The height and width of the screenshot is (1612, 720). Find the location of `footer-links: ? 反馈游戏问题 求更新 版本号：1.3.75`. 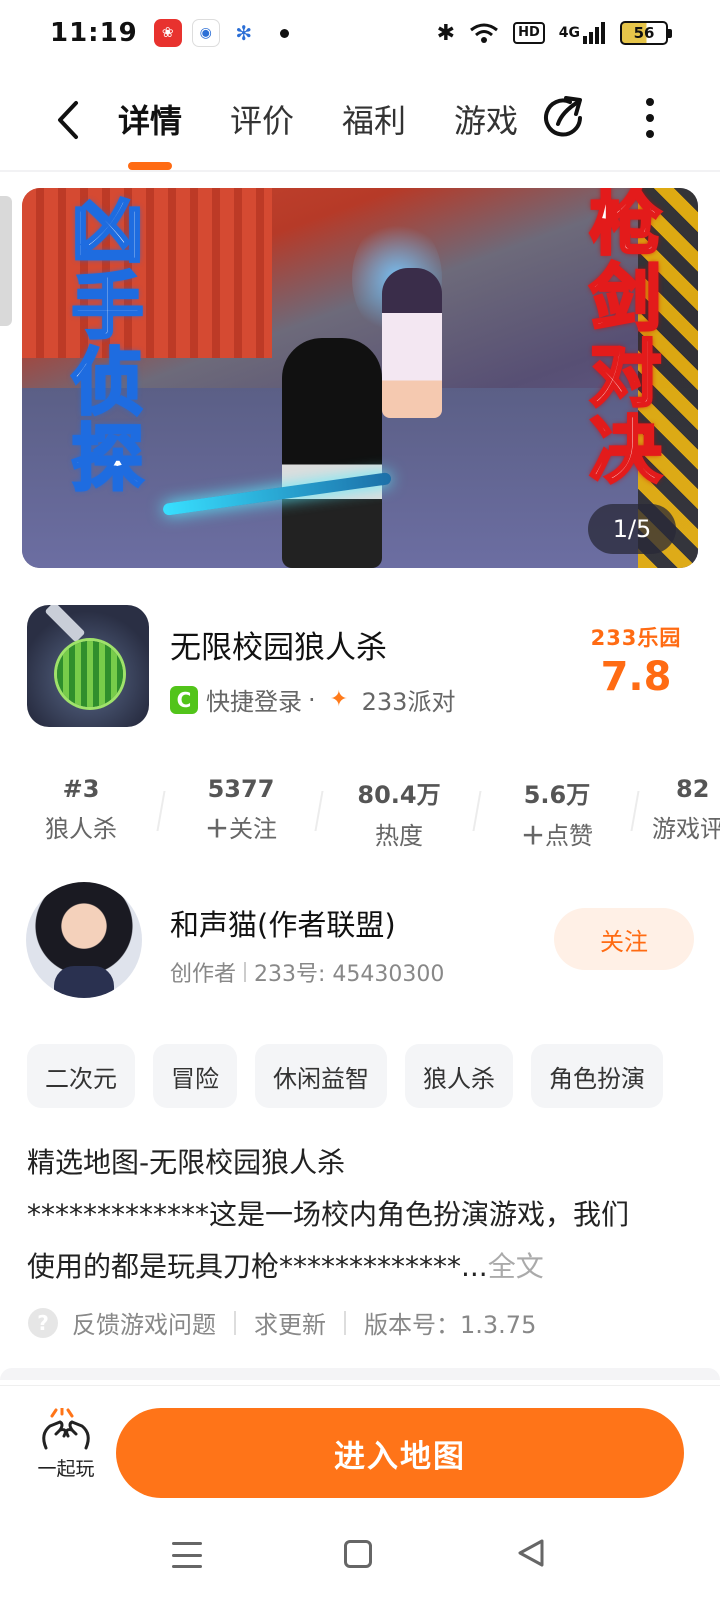

footer-links: ? 反馈游戏问题 求更新 版本号：1.3.75 is located at coordinates (282, 1322).